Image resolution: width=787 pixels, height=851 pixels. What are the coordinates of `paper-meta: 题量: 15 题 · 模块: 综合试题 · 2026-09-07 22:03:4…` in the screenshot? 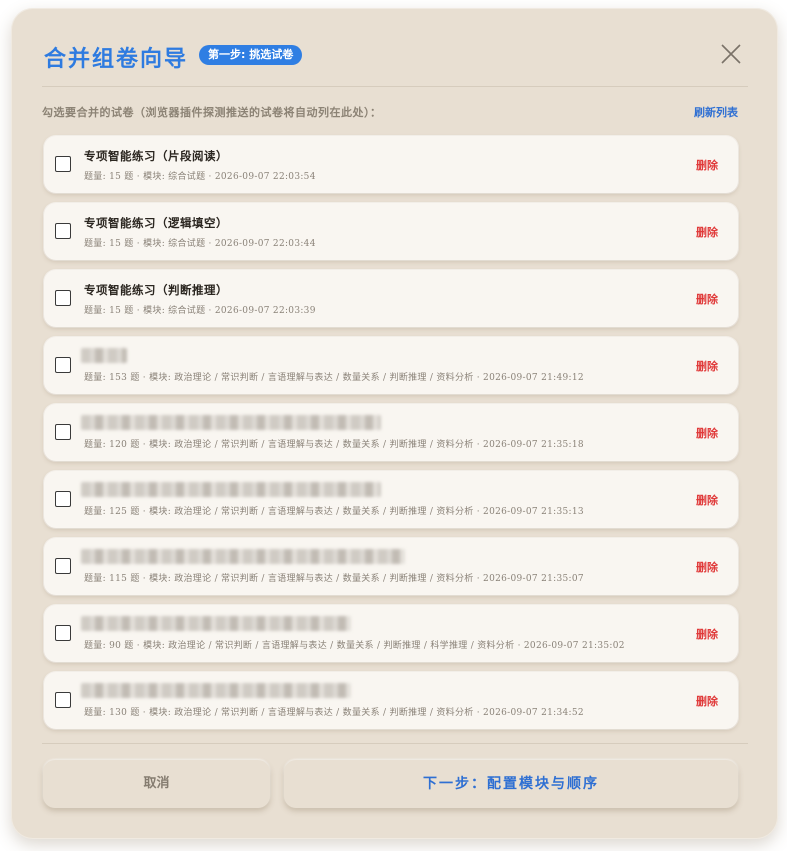 It's located at (200, 244).